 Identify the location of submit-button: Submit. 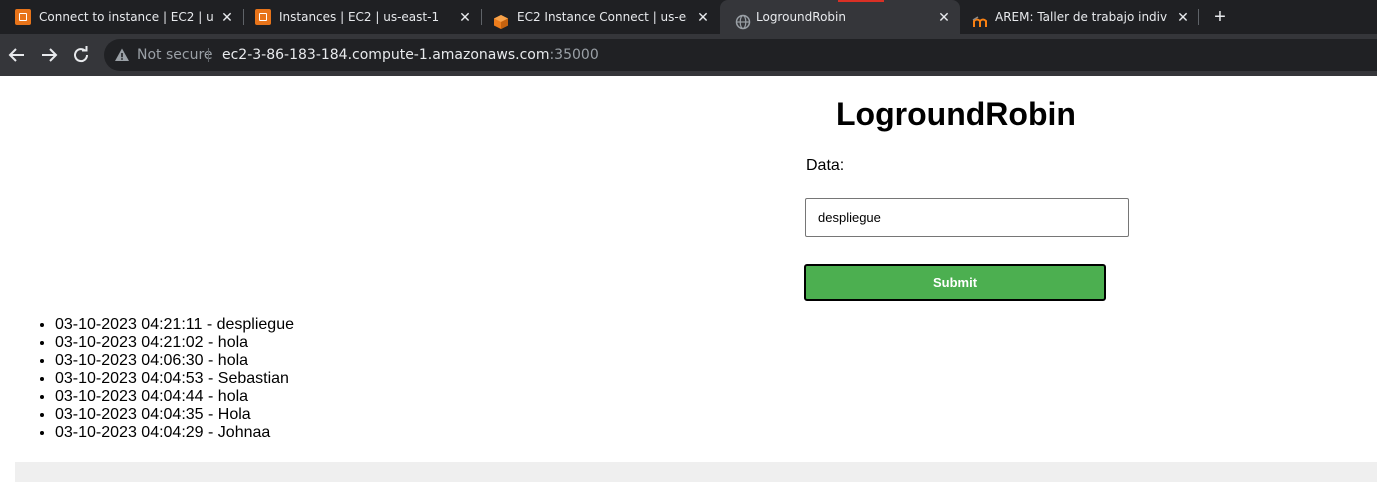
(955, 282).